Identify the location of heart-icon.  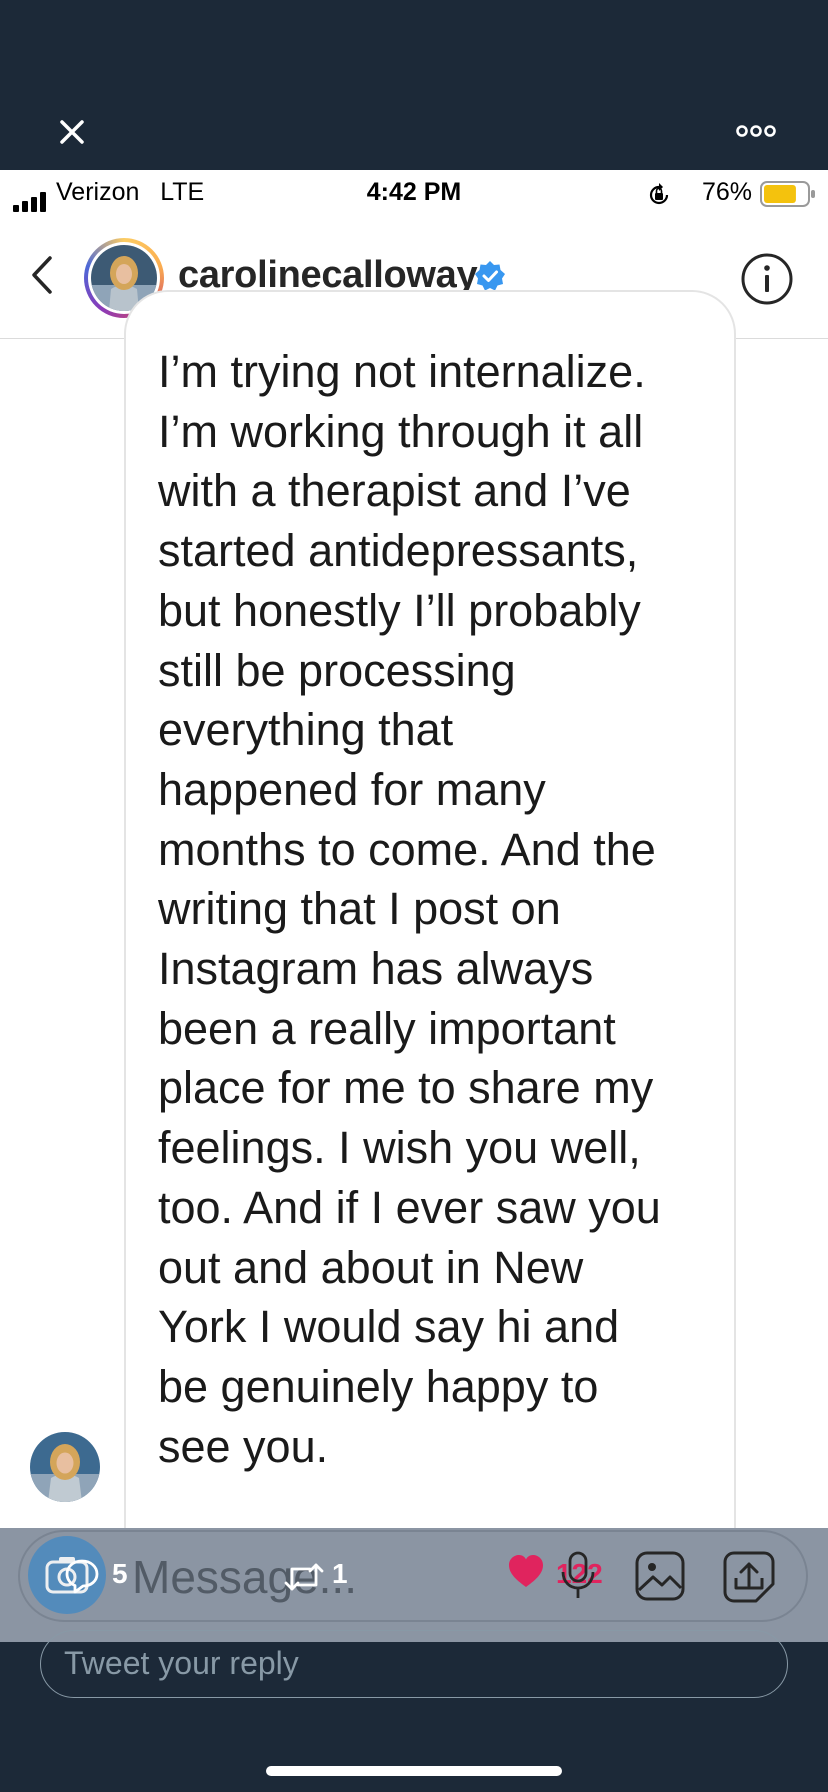
(526, 1572).